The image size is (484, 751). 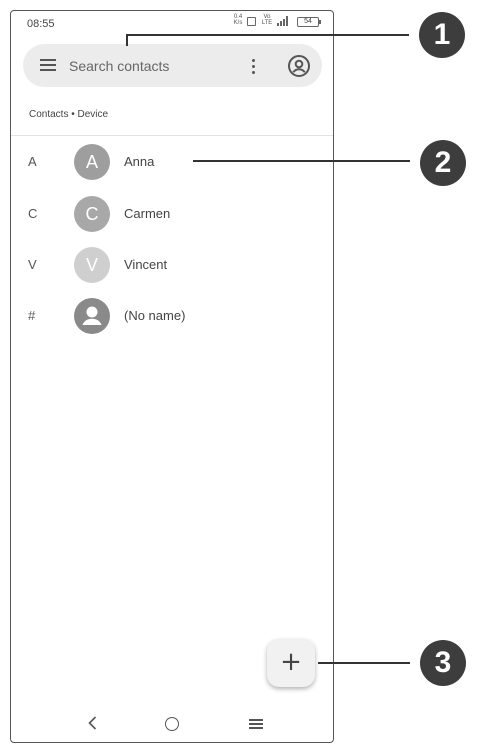 I want to click on menu-icon, so click(x=48, y=65).